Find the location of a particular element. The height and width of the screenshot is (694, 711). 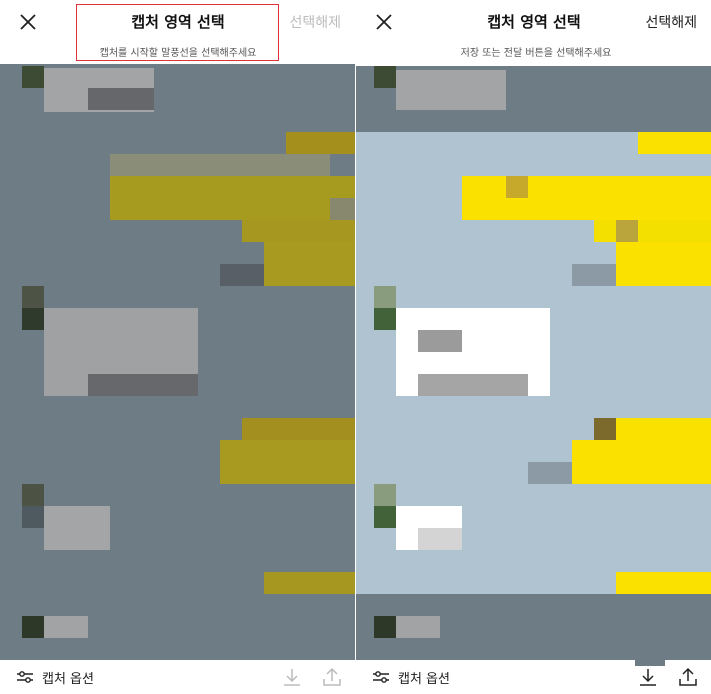

instruction-text: 저장 또는 전달 버튼을 선택해주세요 is located at coordinates (536, 53).